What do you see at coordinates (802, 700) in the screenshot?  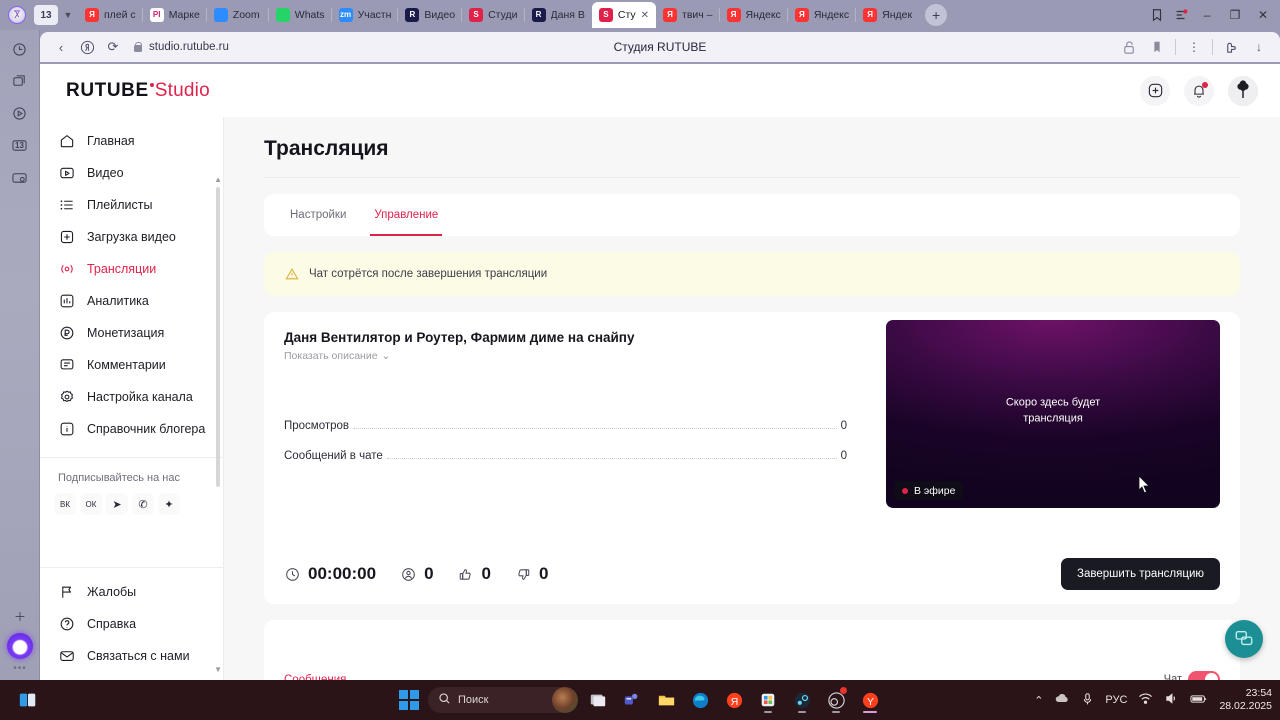 I see `taskbar-app-steam` at bounding box center [802, 700].